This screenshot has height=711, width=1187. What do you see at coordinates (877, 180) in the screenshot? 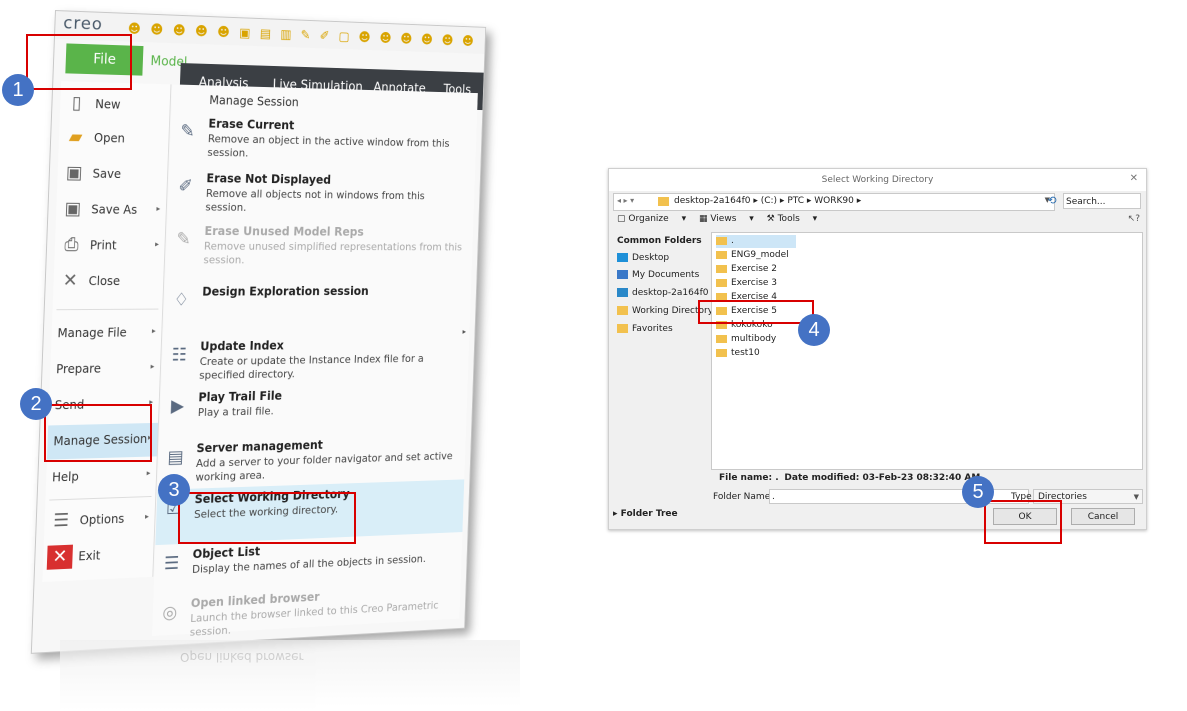
I see `dialog-title: Select Working Directory` at bounding box center [877, 180].